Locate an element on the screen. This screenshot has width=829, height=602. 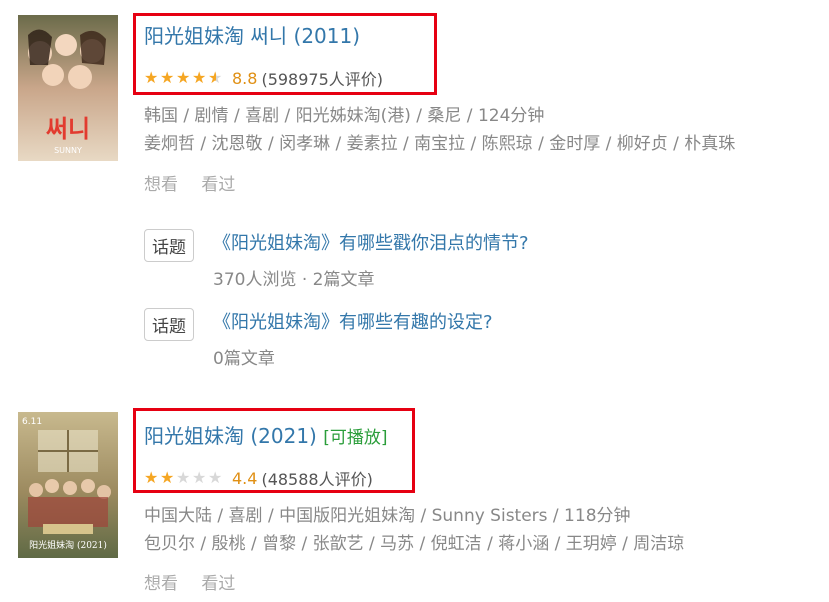
movie-actions-1: 想看 看过 is located at coordinates (198, 182).